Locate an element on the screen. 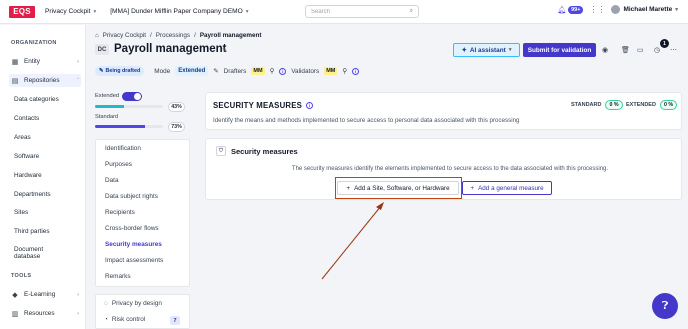 This screenshot has height=329, width=688. standard-progress-label: Standard is located at coordinates (107, 117).